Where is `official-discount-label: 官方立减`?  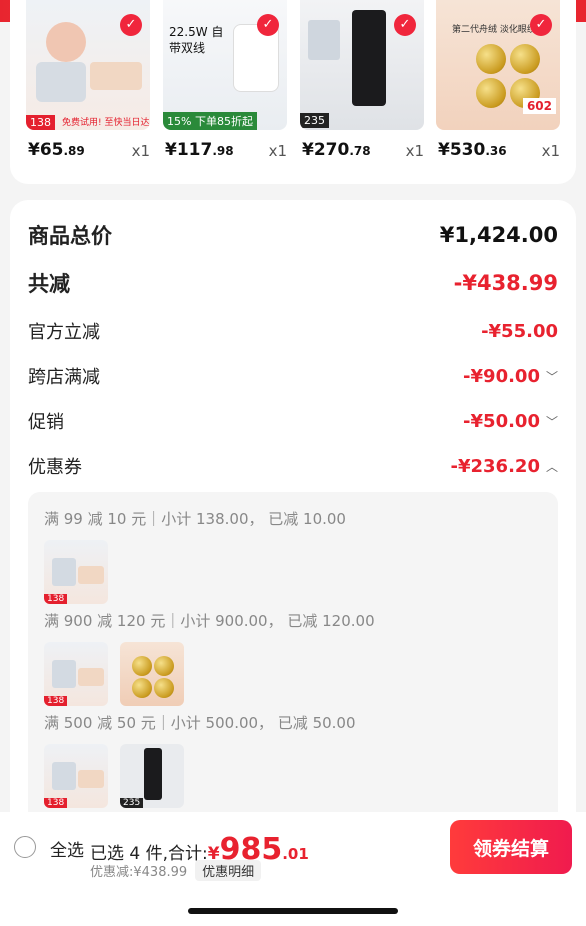 official-discount-label: 官方立减 is located at coordinates (64, 332).